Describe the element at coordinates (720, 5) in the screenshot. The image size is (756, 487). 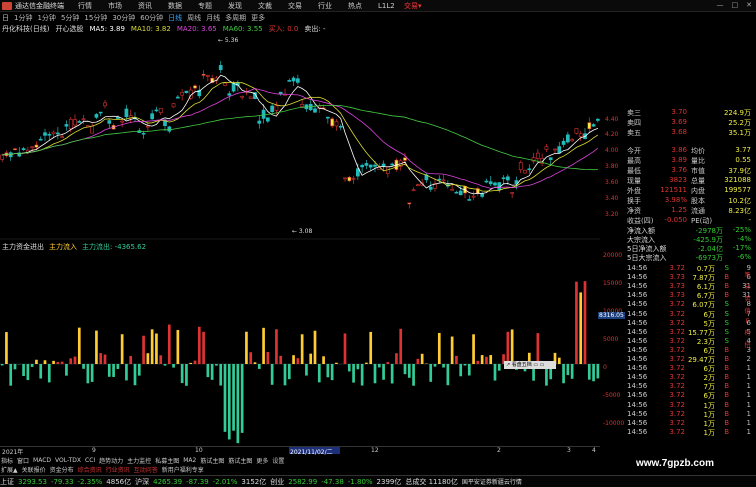
I see `minimize-icon: —` at that location.